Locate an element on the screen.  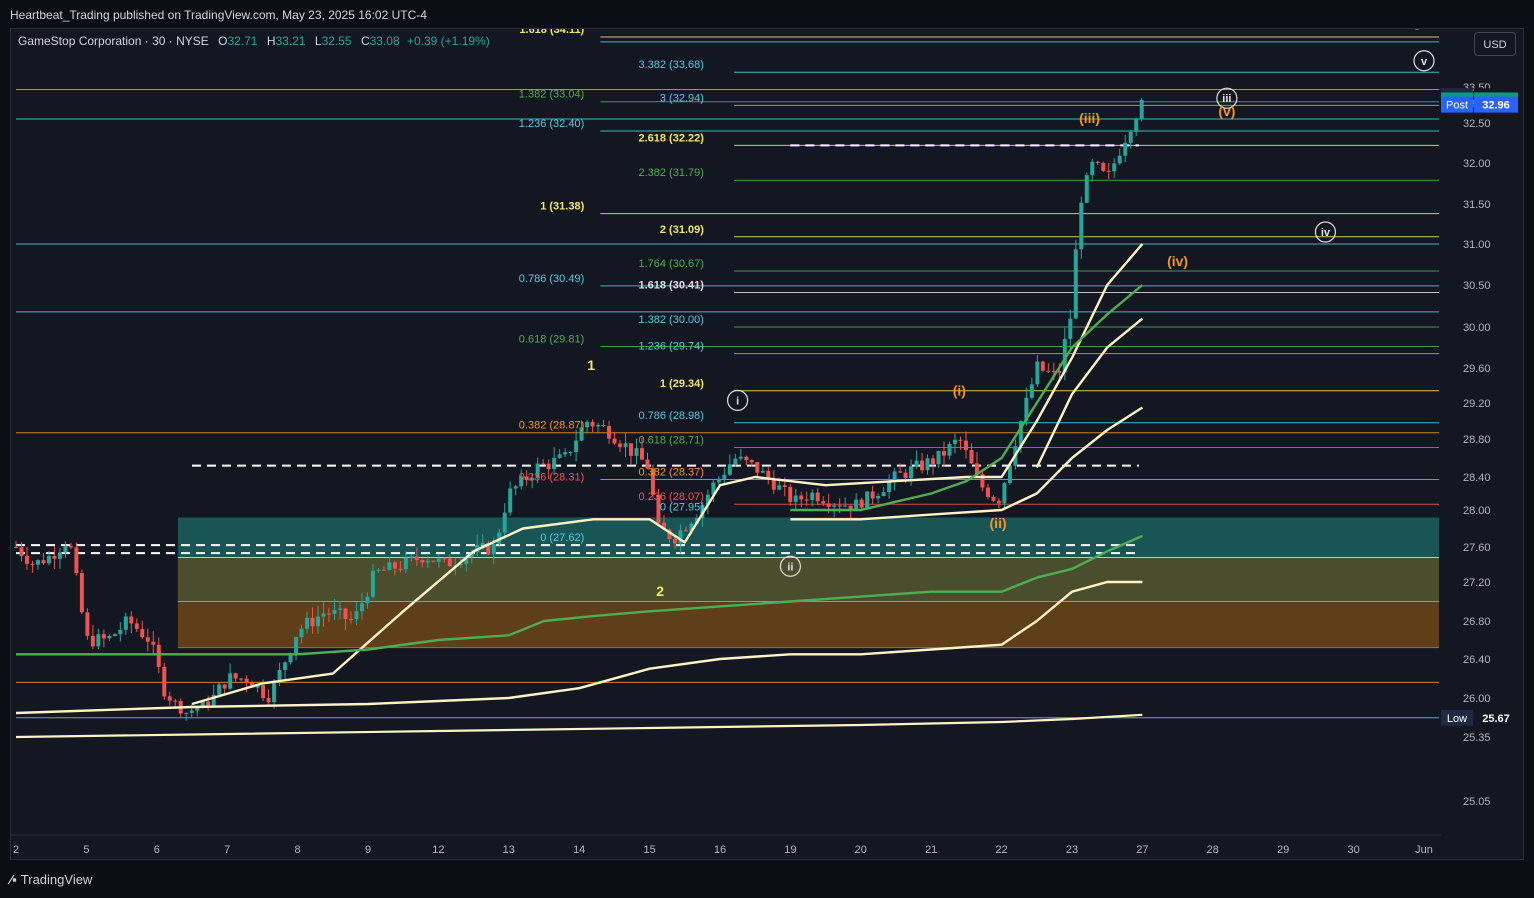
fib-label-16: 0.786 (28.98) is located at coordinates (670, 416).